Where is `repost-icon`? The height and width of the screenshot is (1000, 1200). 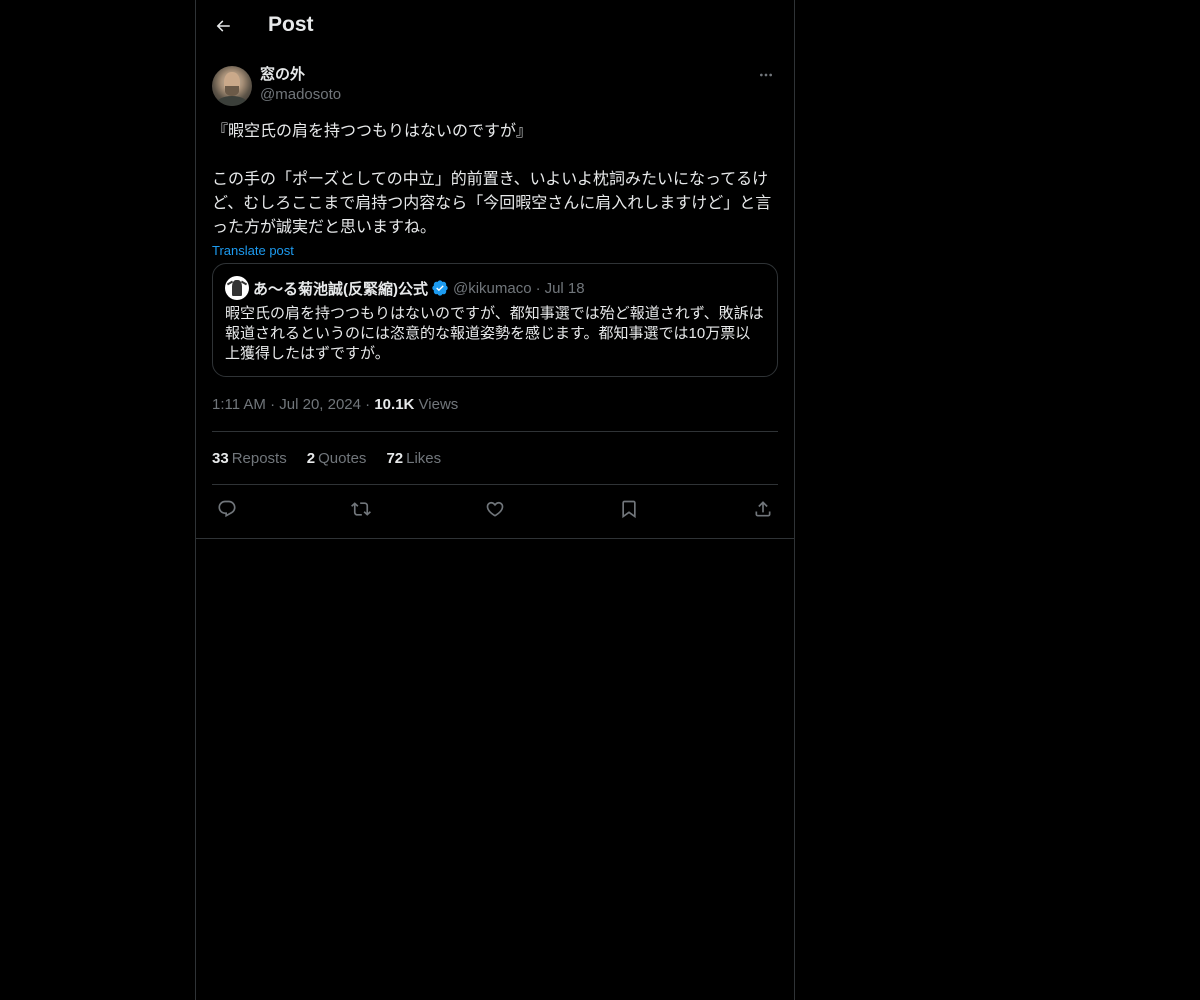
repost-icon is located at coordinates (361, 508).